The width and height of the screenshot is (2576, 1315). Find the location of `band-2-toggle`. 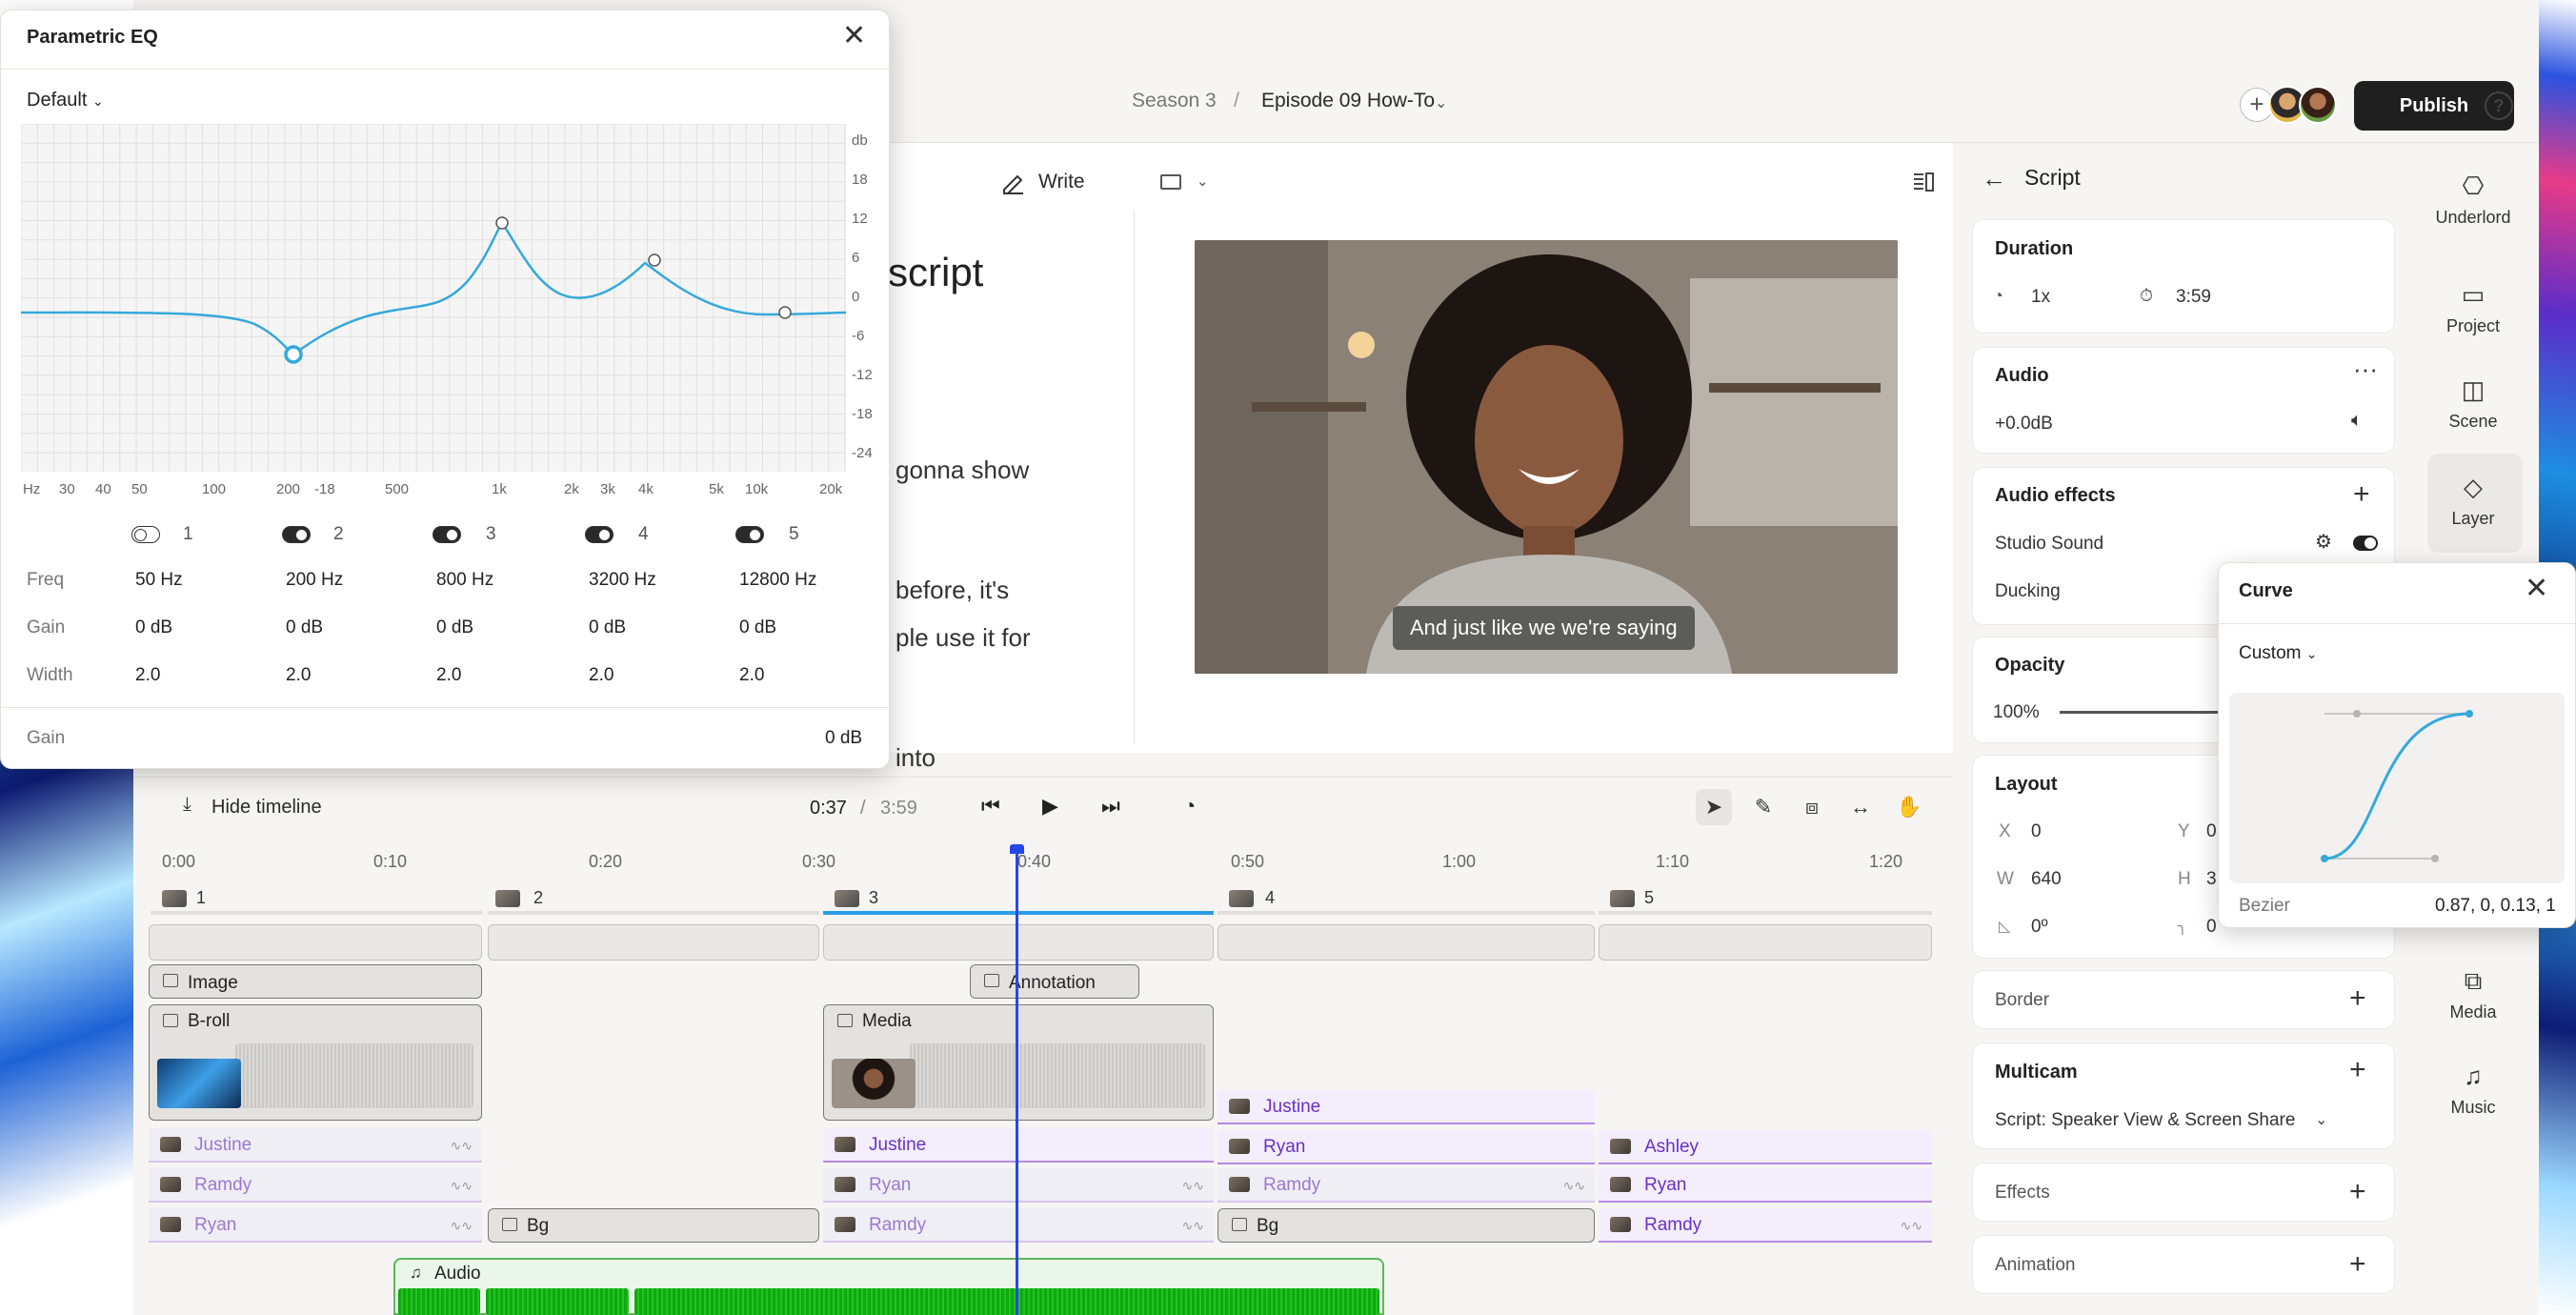

band-2-toggle is located at coordinates (297, 534).